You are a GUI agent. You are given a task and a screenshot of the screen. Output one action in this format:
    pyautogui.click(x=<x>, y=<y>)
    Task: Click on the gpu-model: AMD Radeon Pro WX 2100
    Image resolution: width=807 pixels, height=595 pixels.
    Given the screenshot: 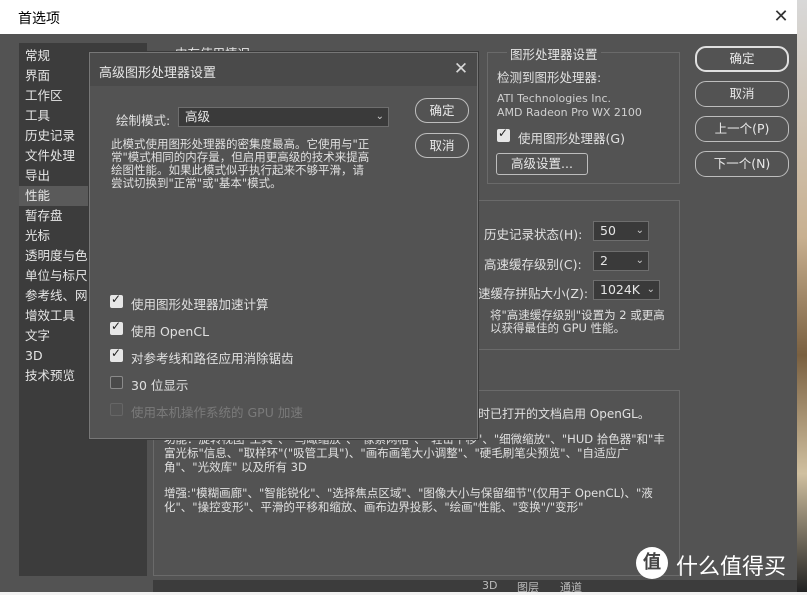 What is the action you would take?
    pyautogui.click(x=569, y=112)
    